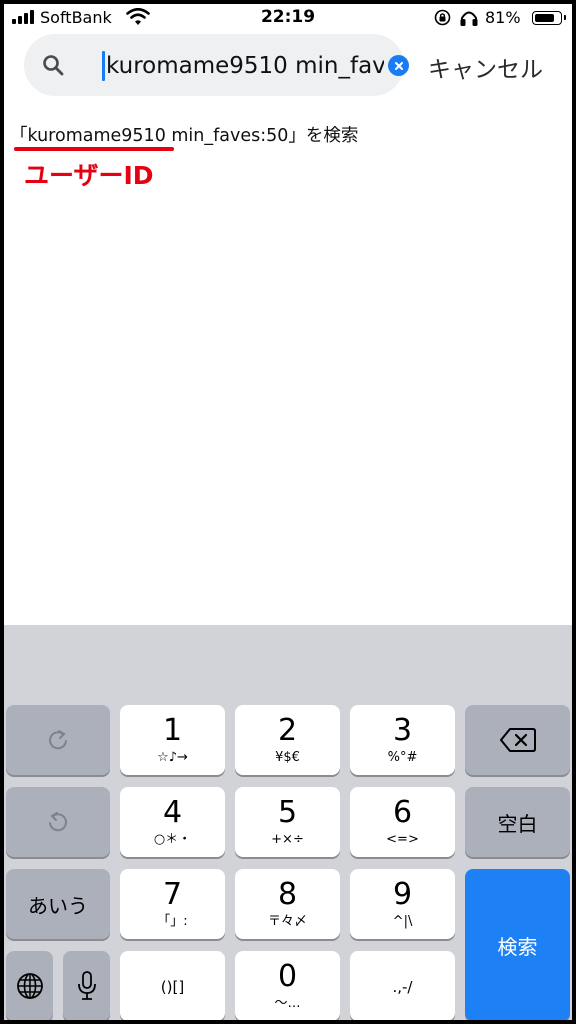 This screenshot has width=576, height=1024. I want to click on search-bar, so click(216, 65).